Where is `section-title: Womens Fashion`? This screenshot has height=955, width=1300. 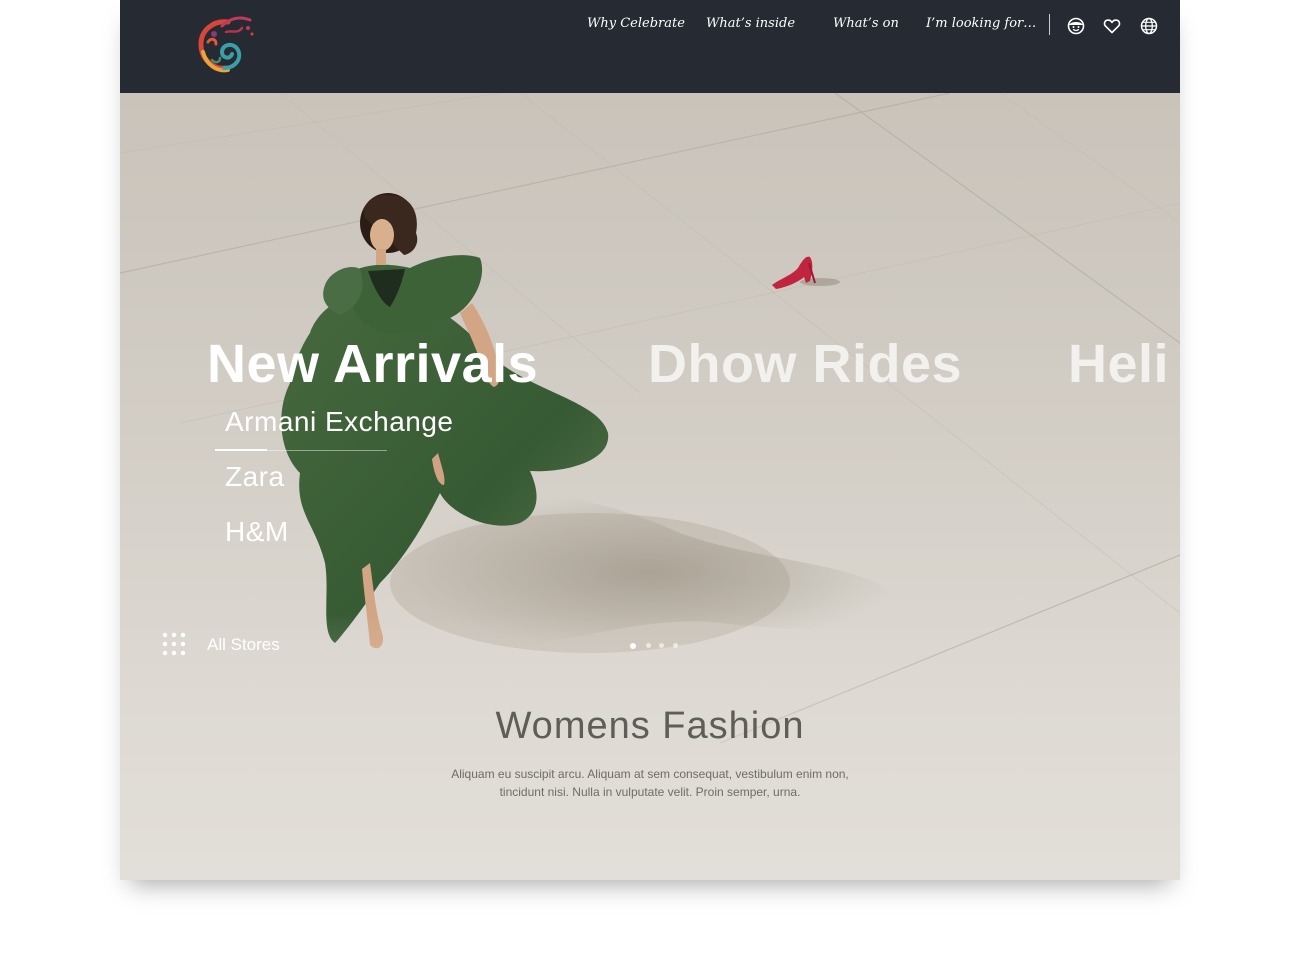
section-title: Womens Fashion is located at coordinates (650, 726).